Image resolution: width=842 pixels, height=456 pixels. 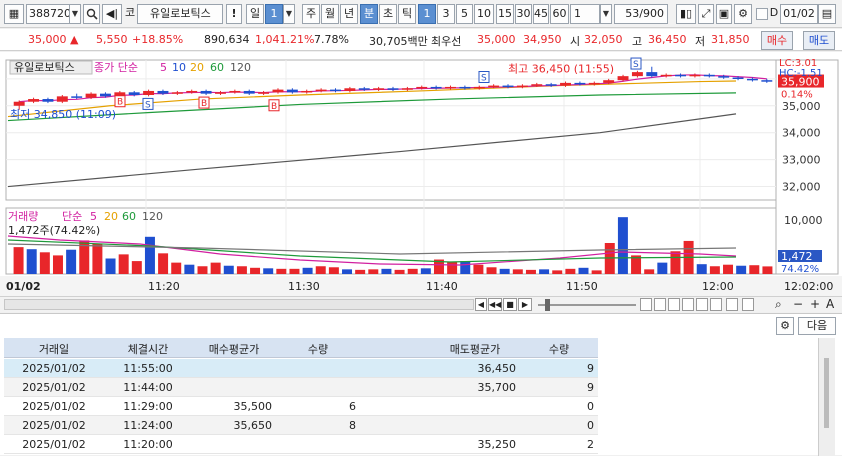 I want to click on next-button: 다음, so click(x=817, y=326).